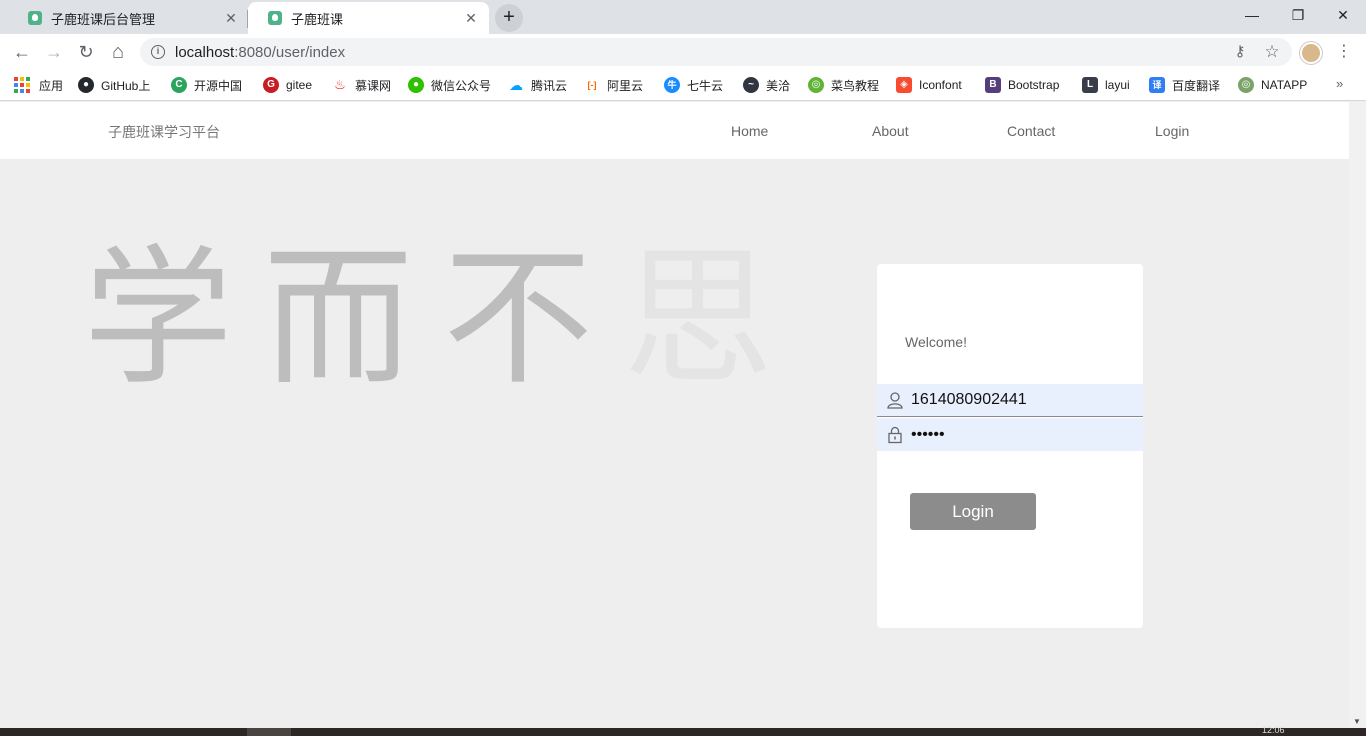 The image size is (1366, 736). I want to click on bookmark-label: 开源中国, so click(218, 85).